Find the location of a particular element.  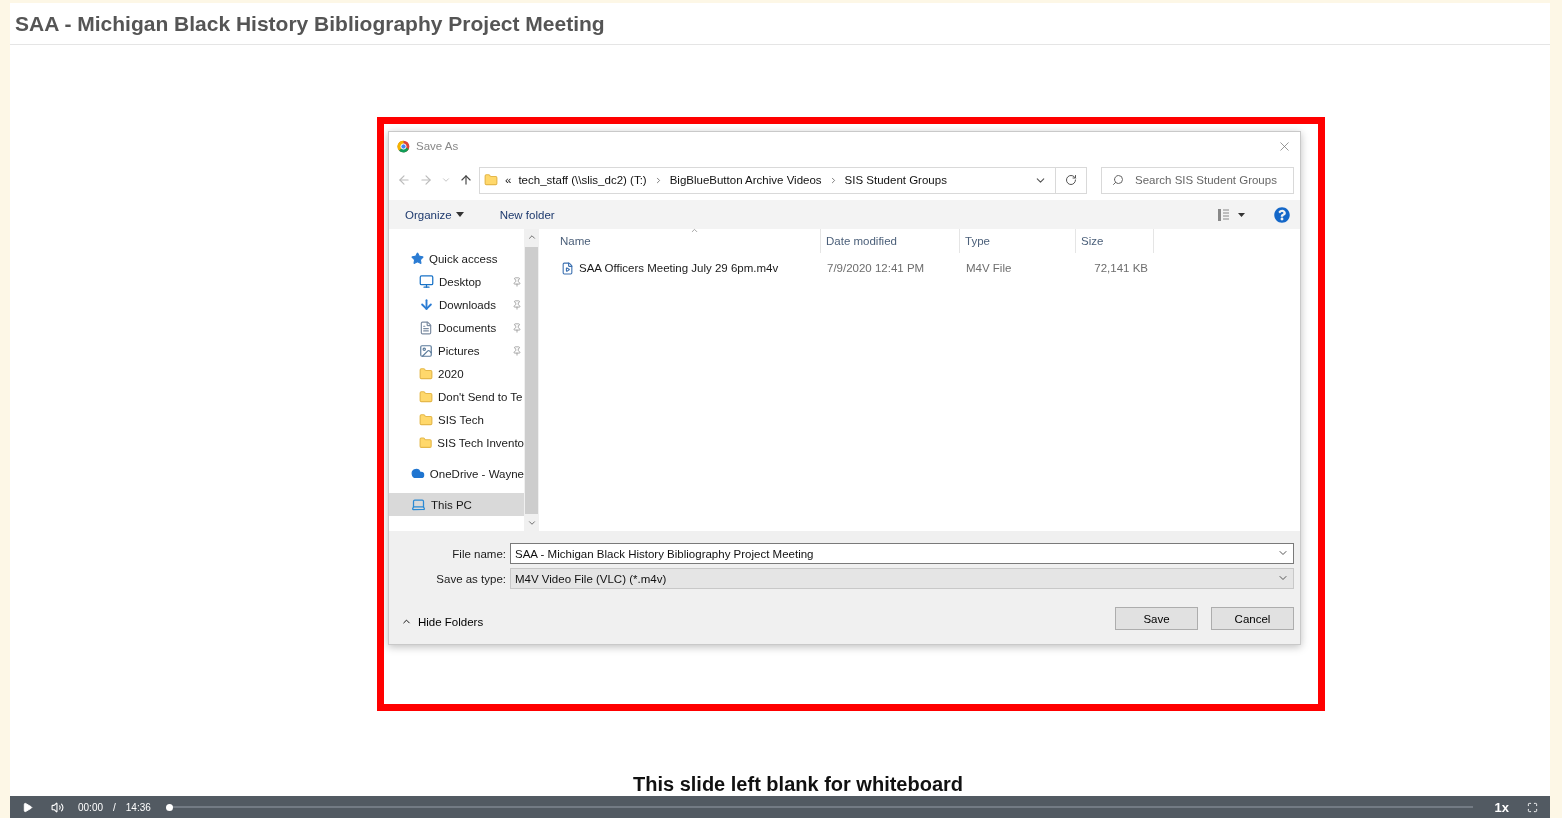

toolbar-button: New folder is located at coordinates (527, 214).